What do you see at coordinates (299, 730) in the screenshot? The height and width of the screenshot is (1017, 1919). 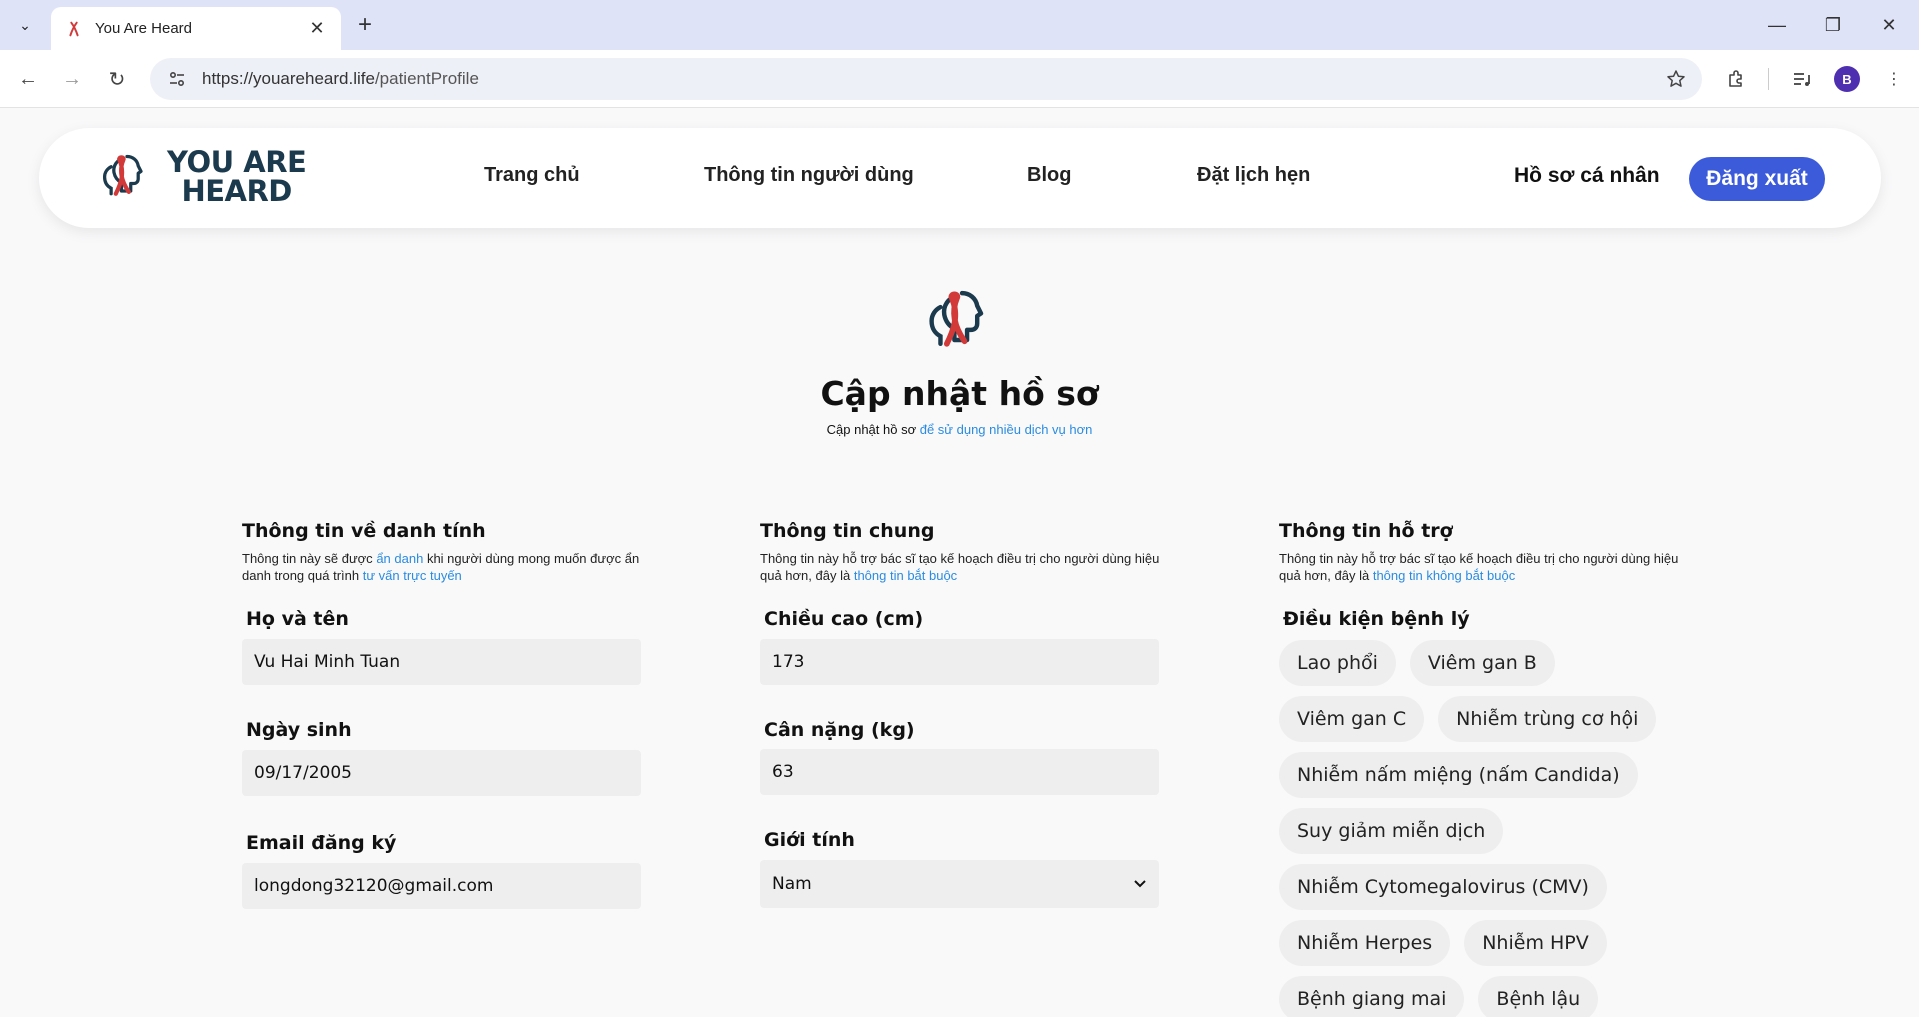 I see `dob-label: Ngày sinh` at bounding box center [299, 730].